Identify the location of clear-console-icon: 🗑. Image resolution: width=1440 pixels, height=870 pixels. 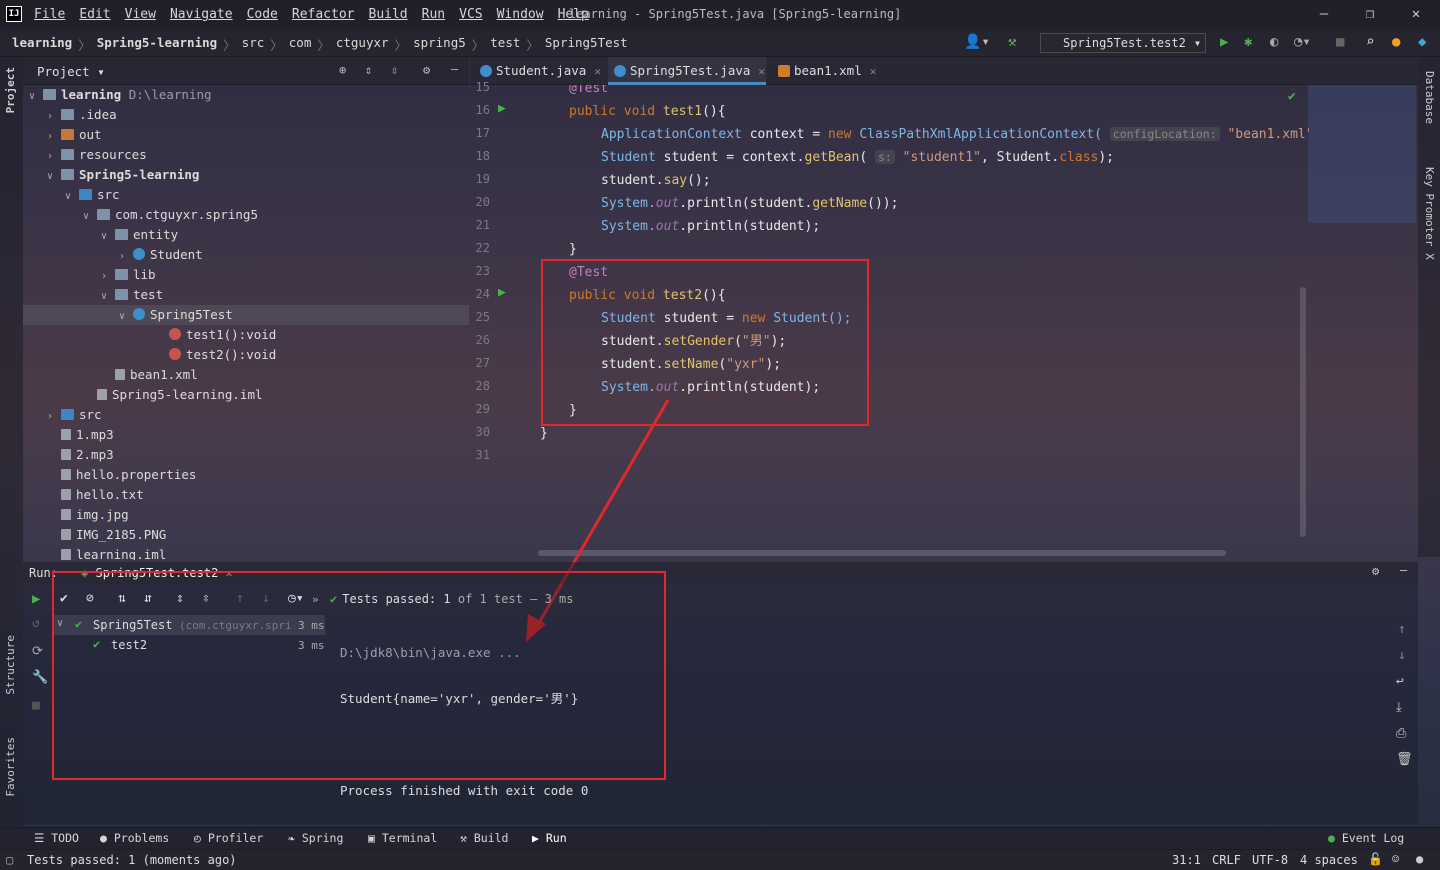
(1404, 759).